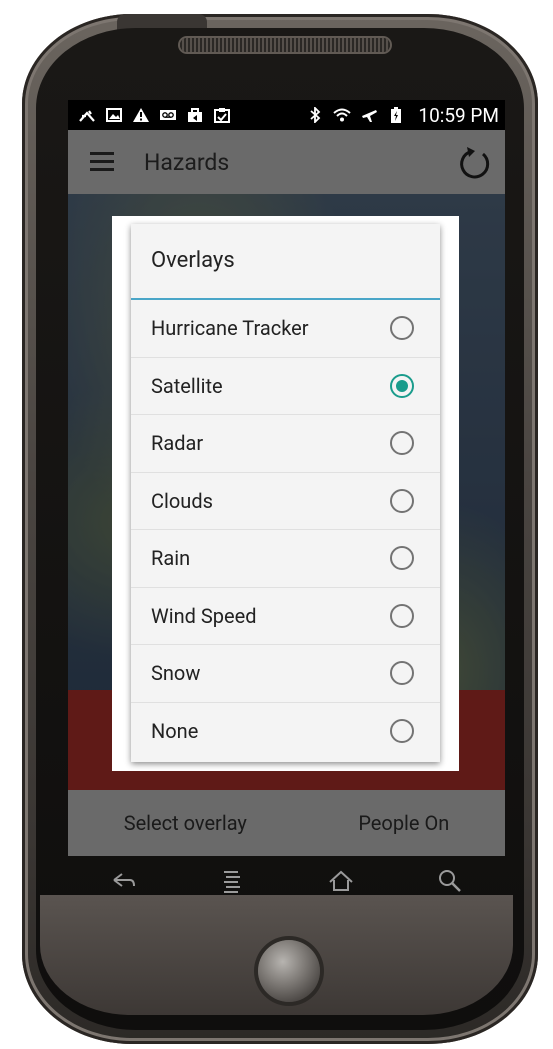 This screenshot has height=1049, width=553. Describe the element at coordinates (114, 115) in the screenshot. I see `image-icon` at that location.